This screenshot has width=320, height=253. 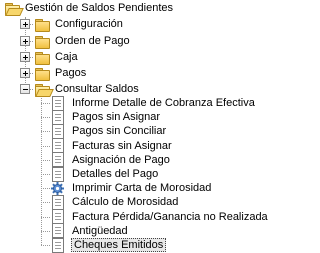 I want to click on tree-leaf-label: Antigüedad, so click(x=100, y=230).